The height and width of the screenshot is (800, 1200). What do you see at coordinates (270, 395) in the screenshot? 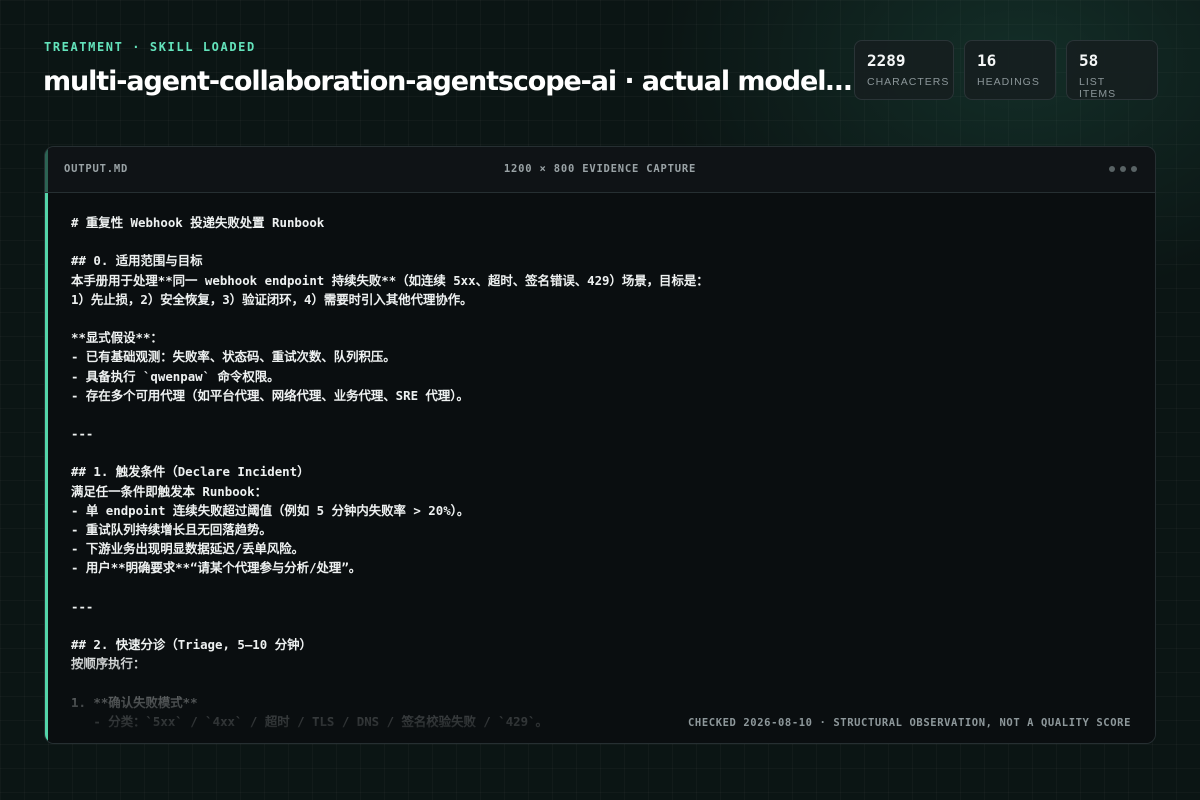
I see `content-line: - 存在多个可用代理（如平台代理、网络代理、业务代理、SRE 代理）。` at bounding box center [270, 395].